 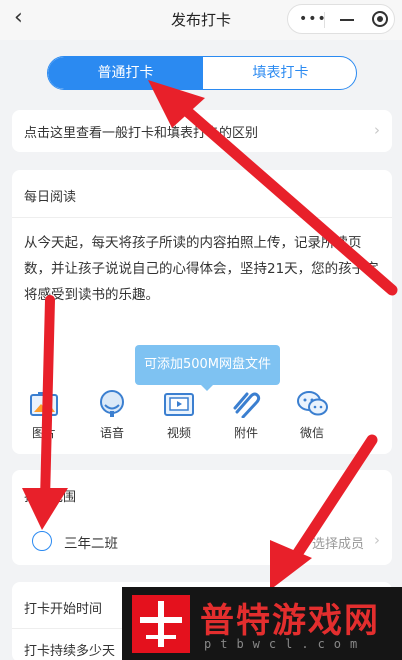 What do you see at coordinates (279, 73) in the screenshot?
I see `tab-form-checkin: 填表打卡` at bounding box center [279, 73].